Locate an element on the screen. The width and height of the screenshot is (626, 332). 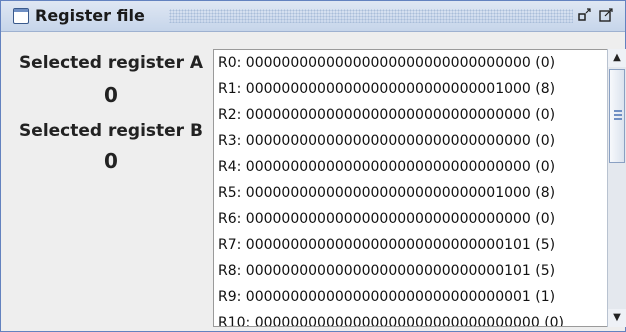
scroll-down-arrow-icon: ▼ is located at coordinates (617, 318).